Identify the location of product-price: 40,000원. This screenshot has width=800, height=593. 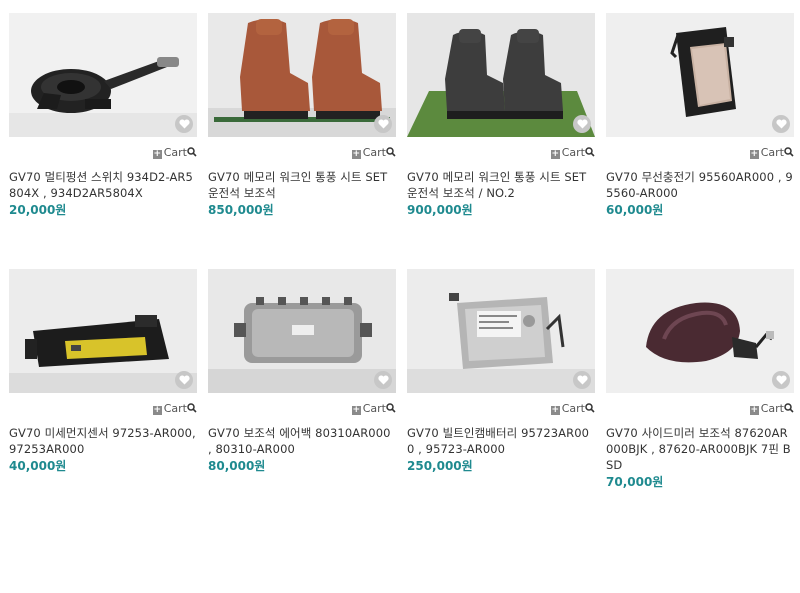
(38, 466).